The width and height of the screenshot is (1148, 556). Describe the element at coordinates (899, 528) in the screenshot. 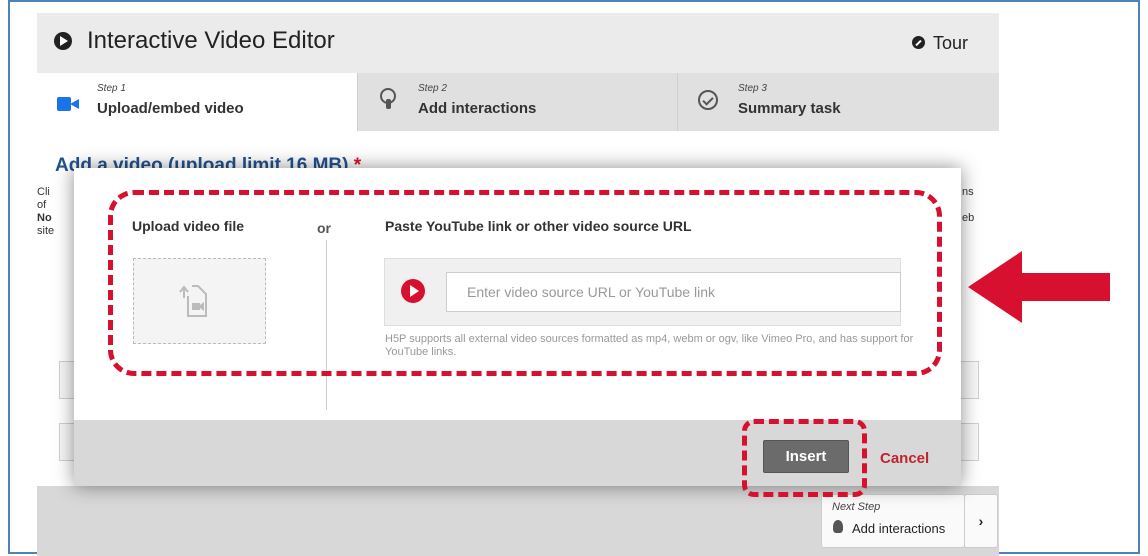

I see `next-step-label: Add interactions` at that location.